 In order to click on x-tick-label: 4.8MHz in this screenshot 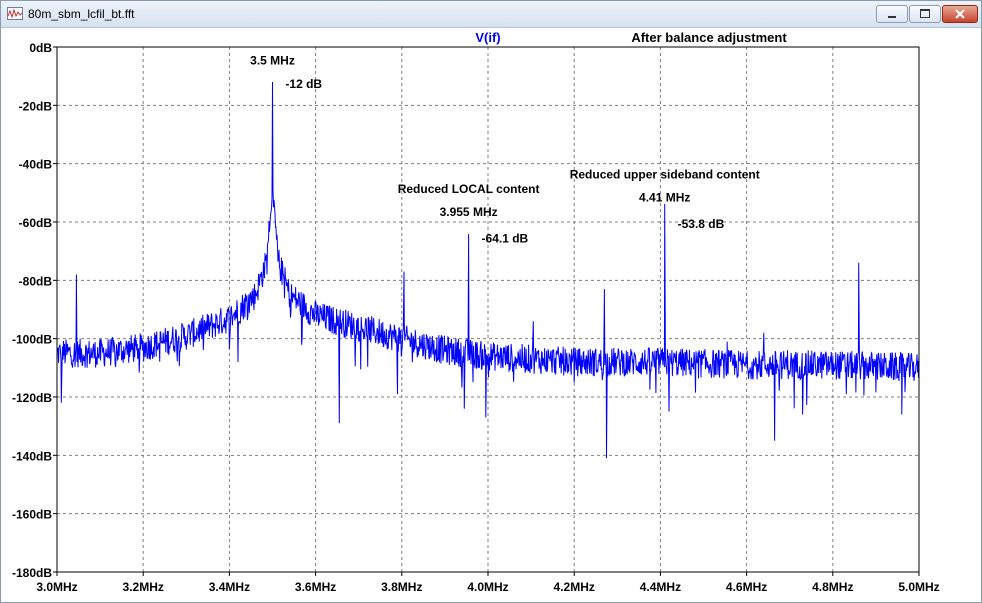, I will do `click(832, 587)`.